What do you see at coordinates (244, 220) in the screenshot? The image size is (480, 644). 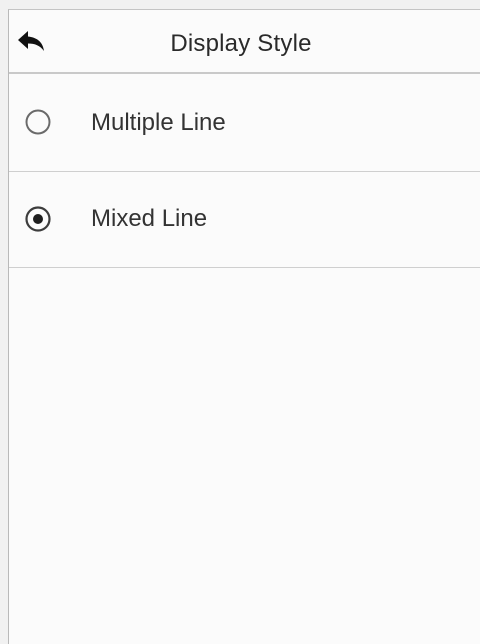 I see `option-mixed-line: Mixed Line` at bounding box center [244, 220].